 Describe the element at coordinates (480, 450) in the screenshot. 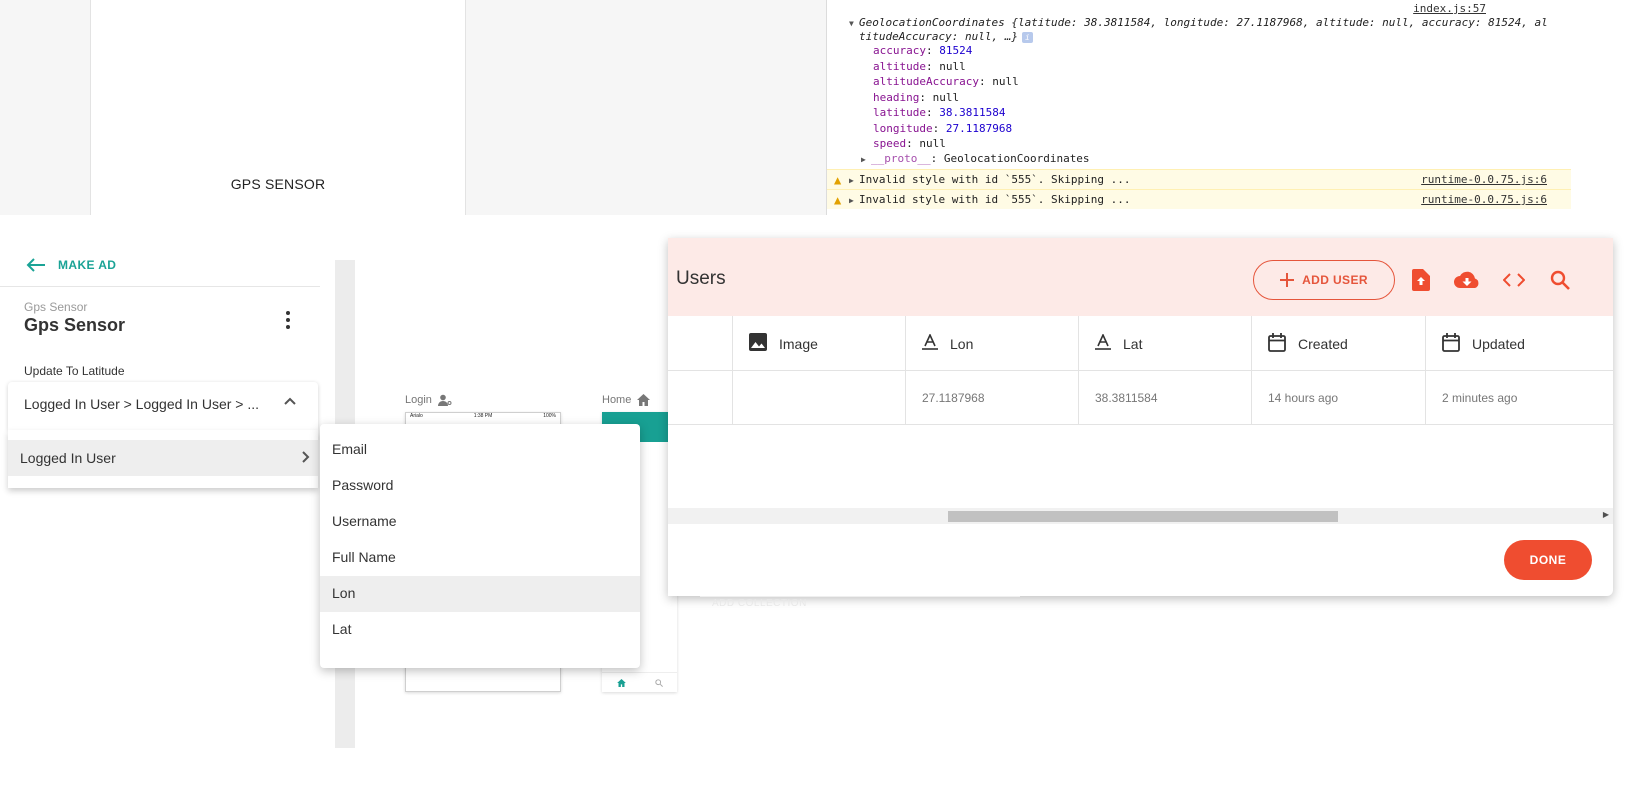

I see `submenu-item-email: Email` at that location.